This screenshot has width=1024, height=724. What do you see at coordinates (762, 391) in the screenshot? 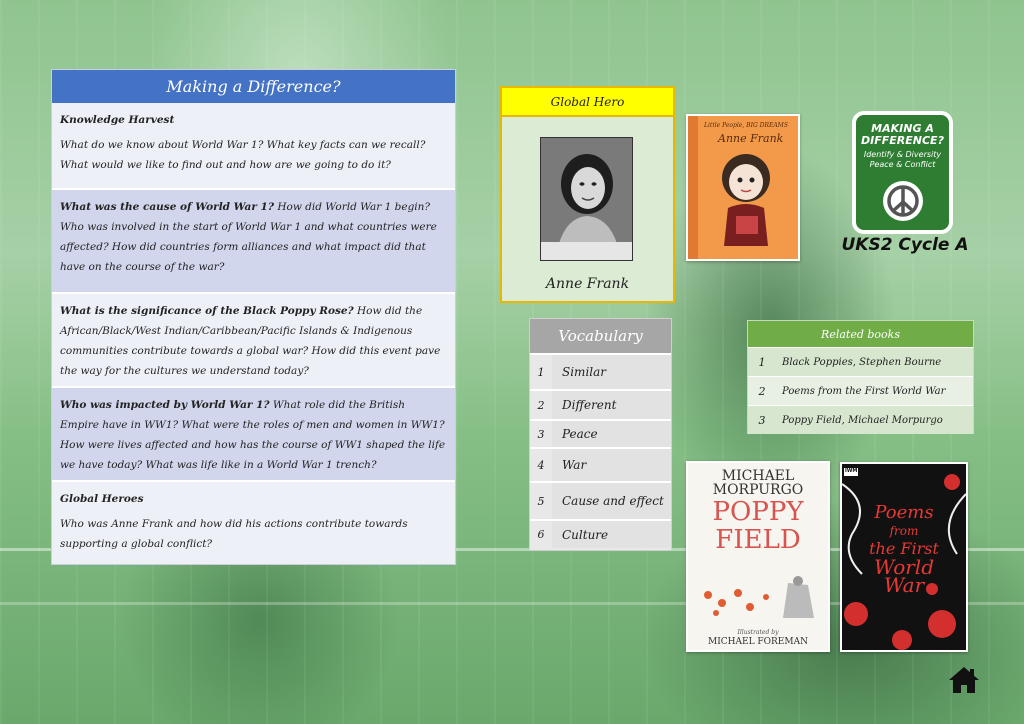
I see `related-book-number: 2` at bounding box center [762, 391].